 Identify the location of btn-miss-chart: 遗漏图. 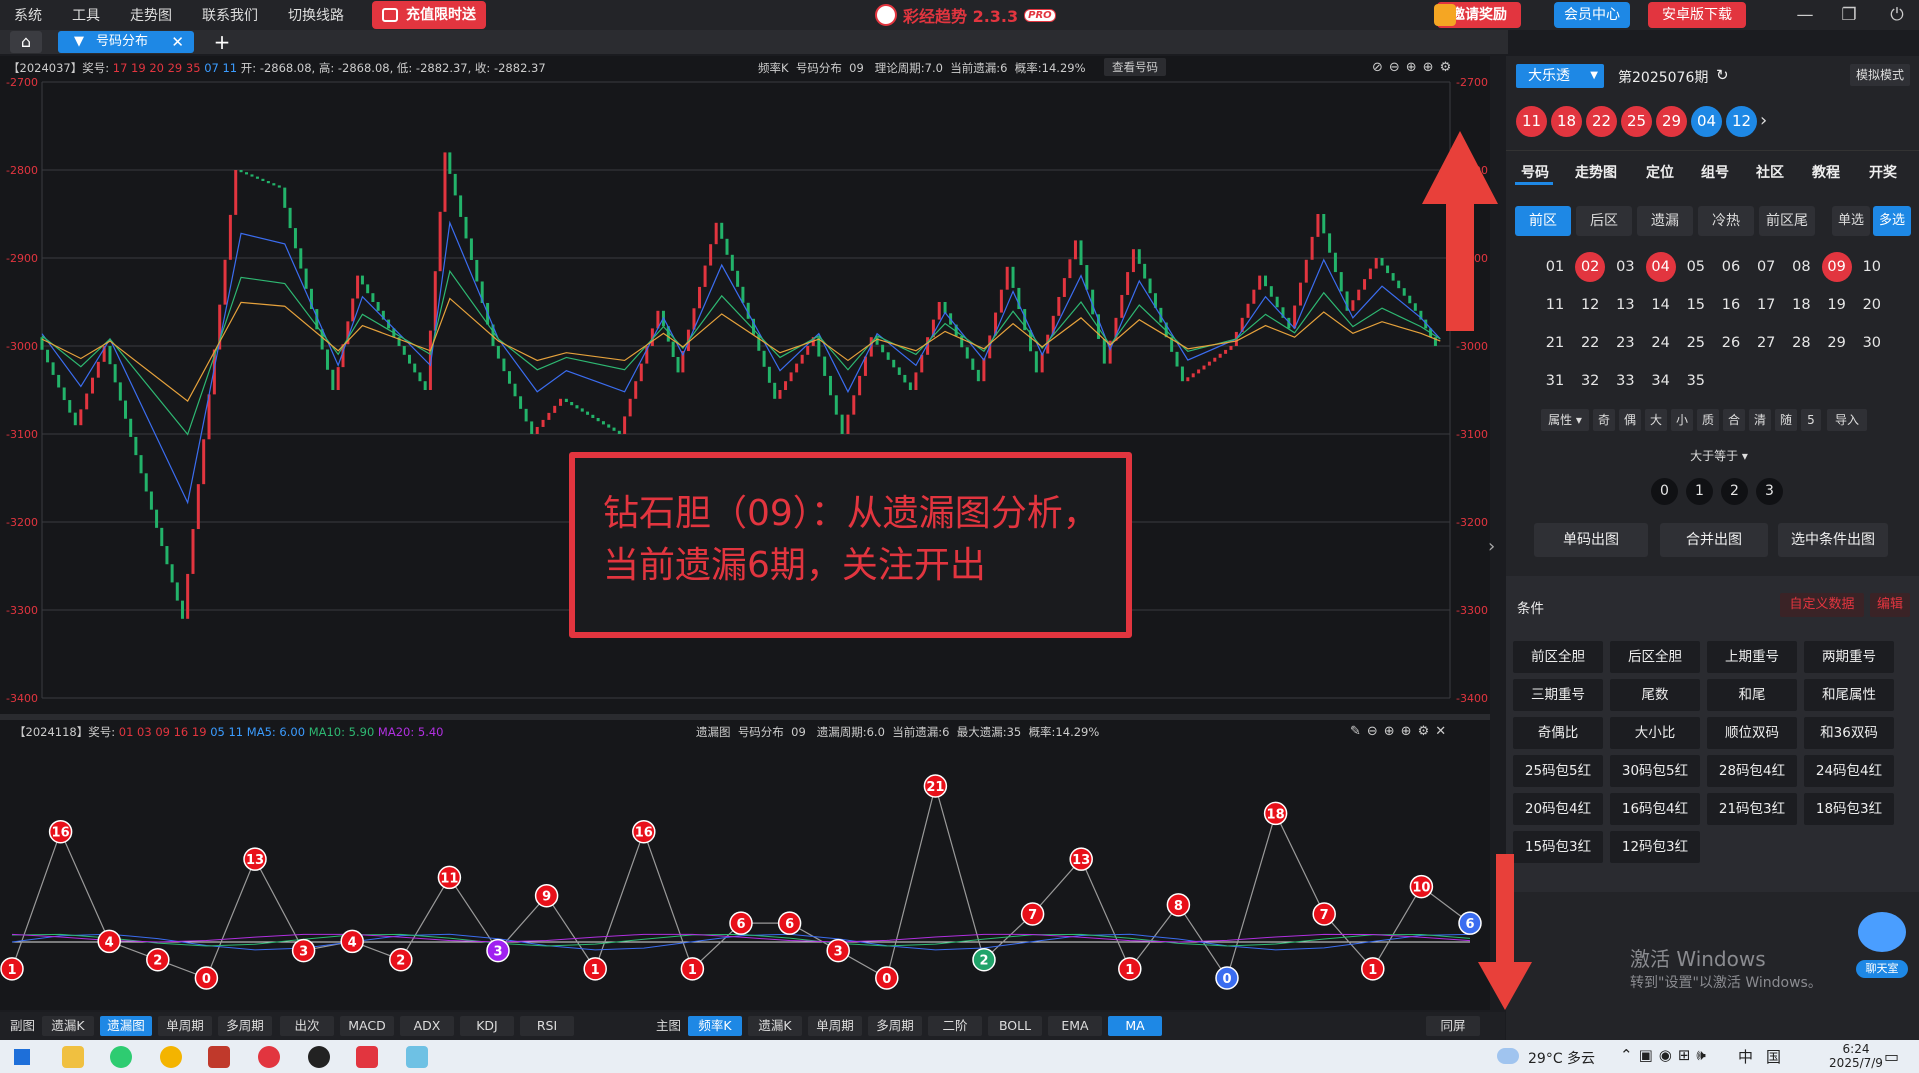
(126, 1026).